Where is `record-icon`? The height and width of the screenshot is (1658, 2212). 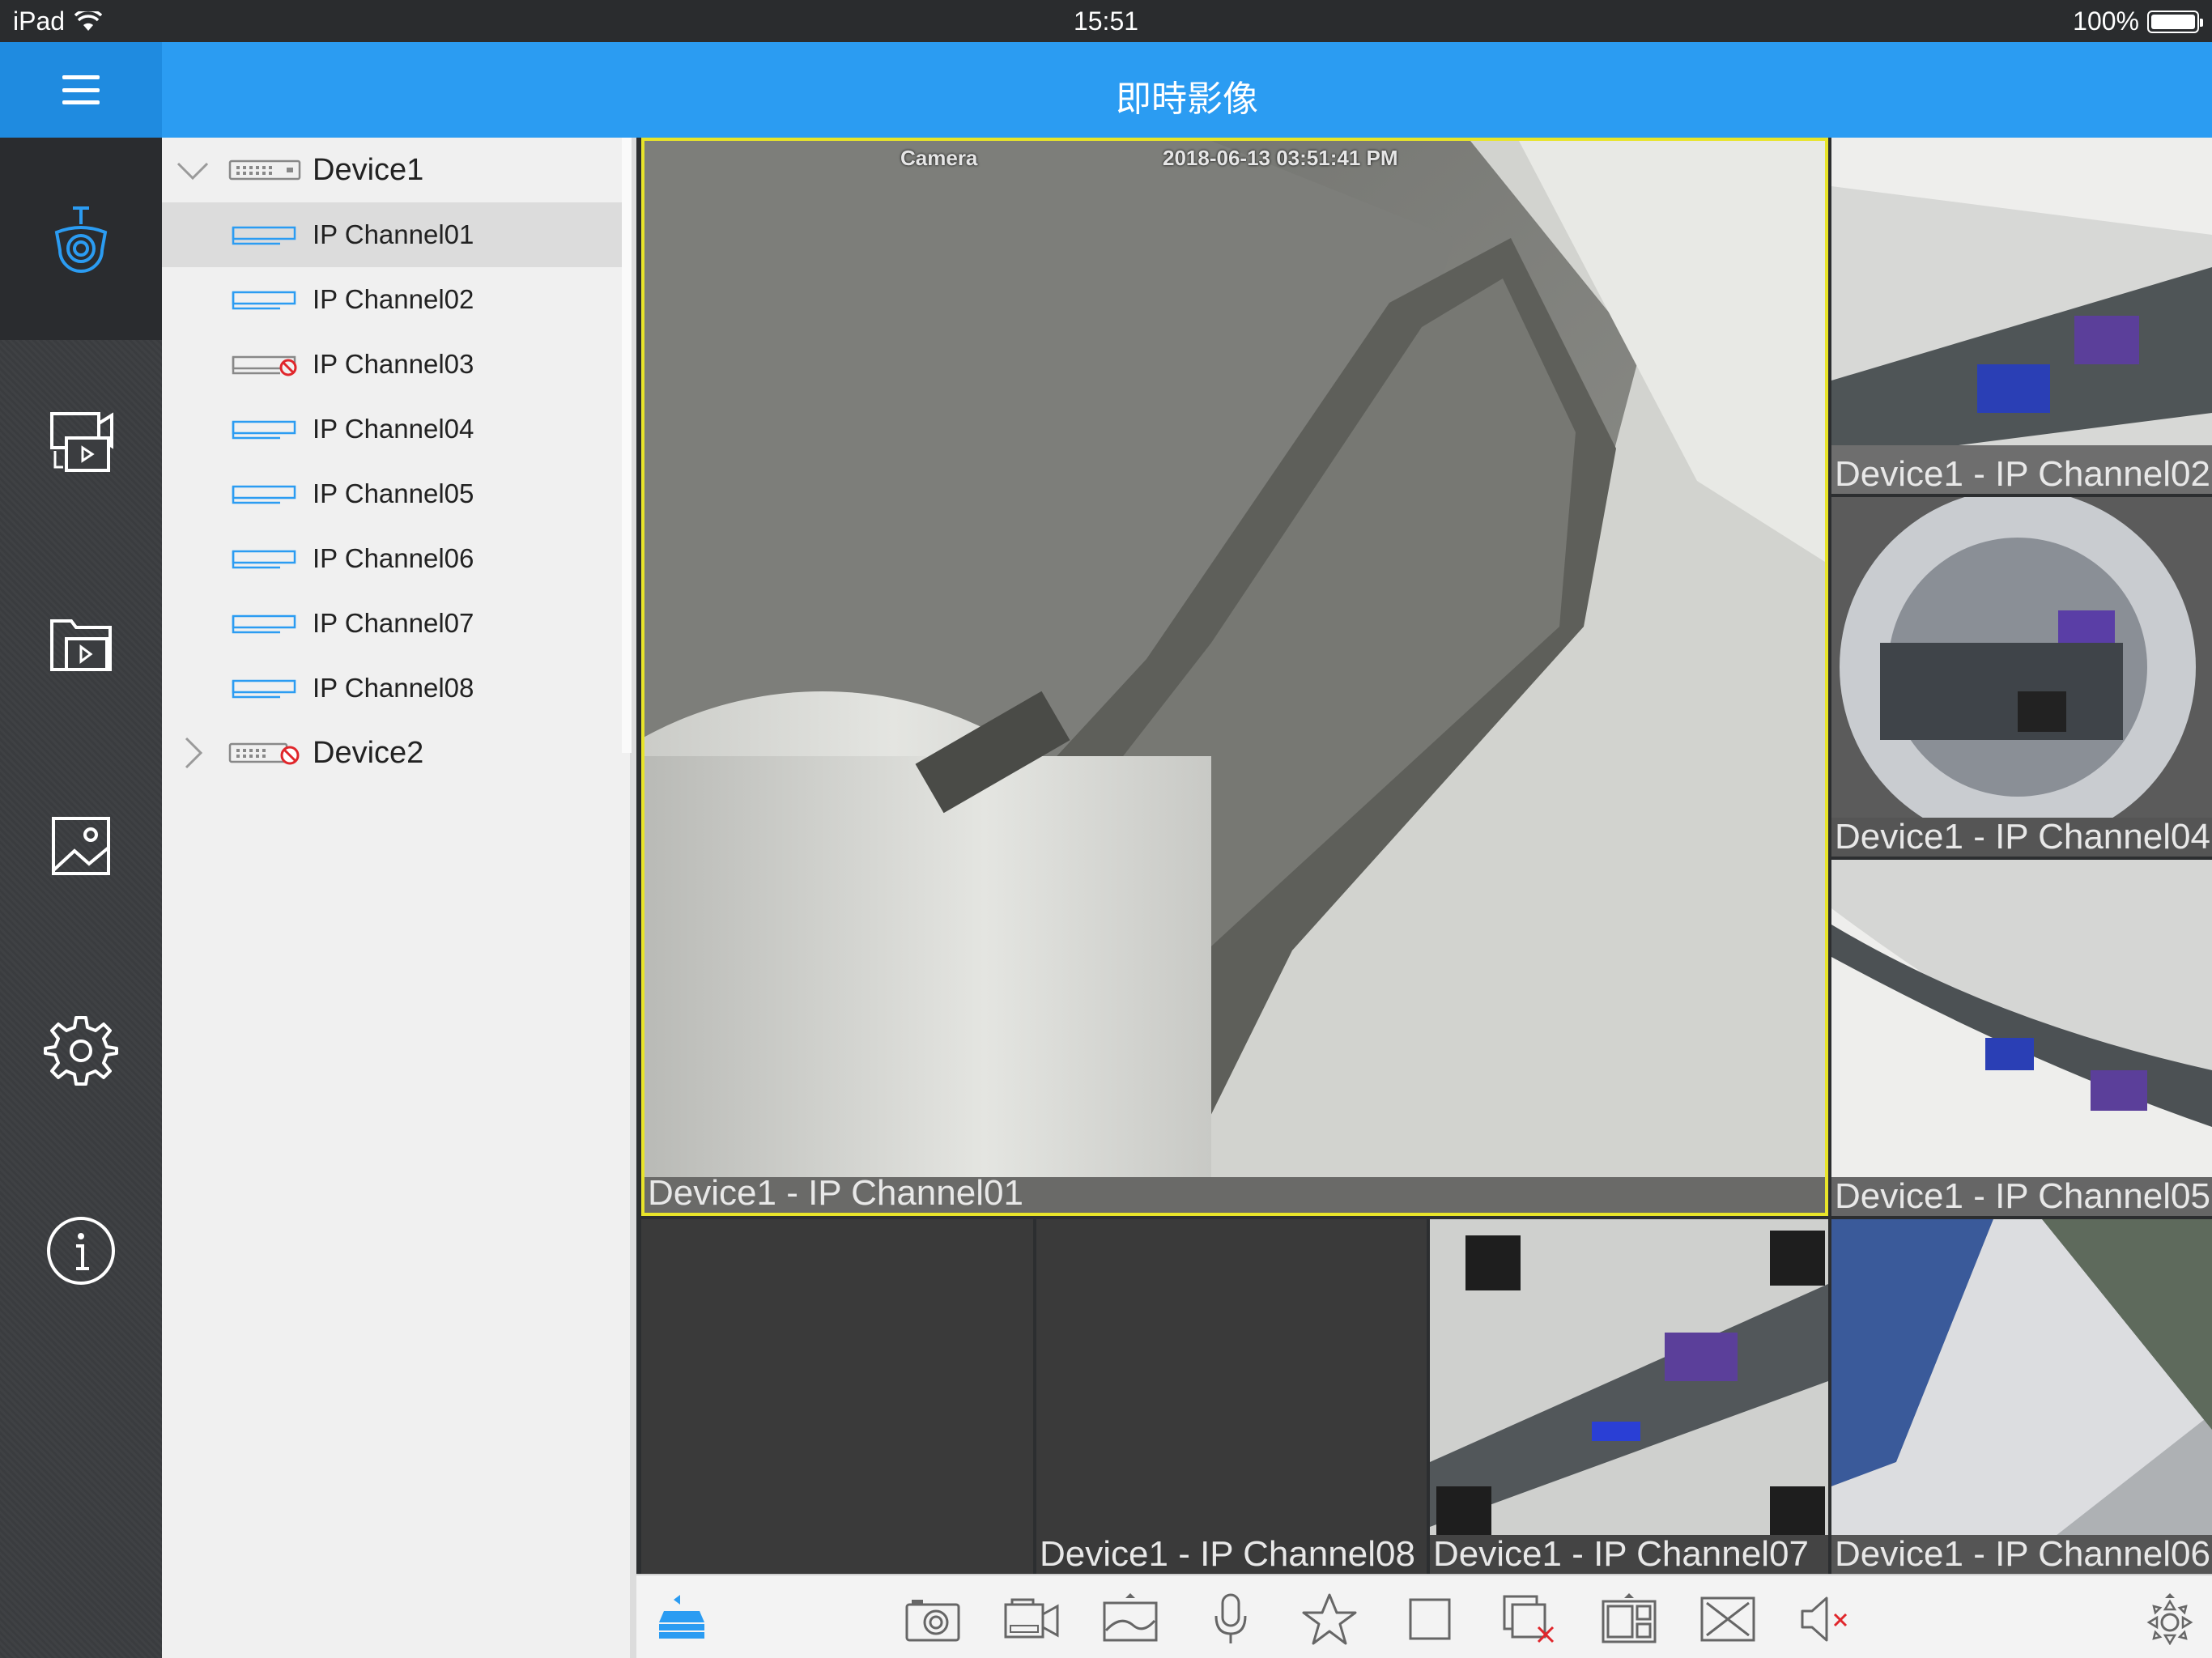
record-icon is located at coordinates (1031, 1618).